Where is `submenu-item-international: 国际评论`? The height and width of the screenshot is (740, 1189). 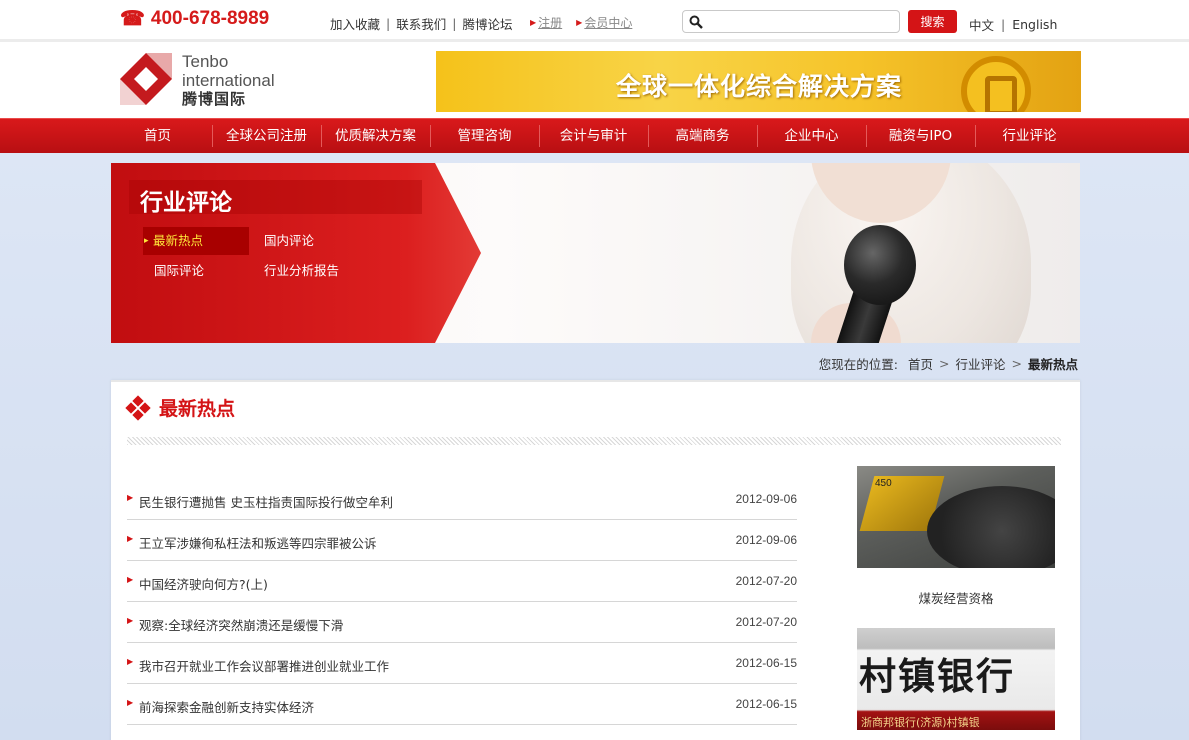
submenu-item-international: 国际评论 is located at coordinates (179, 271).